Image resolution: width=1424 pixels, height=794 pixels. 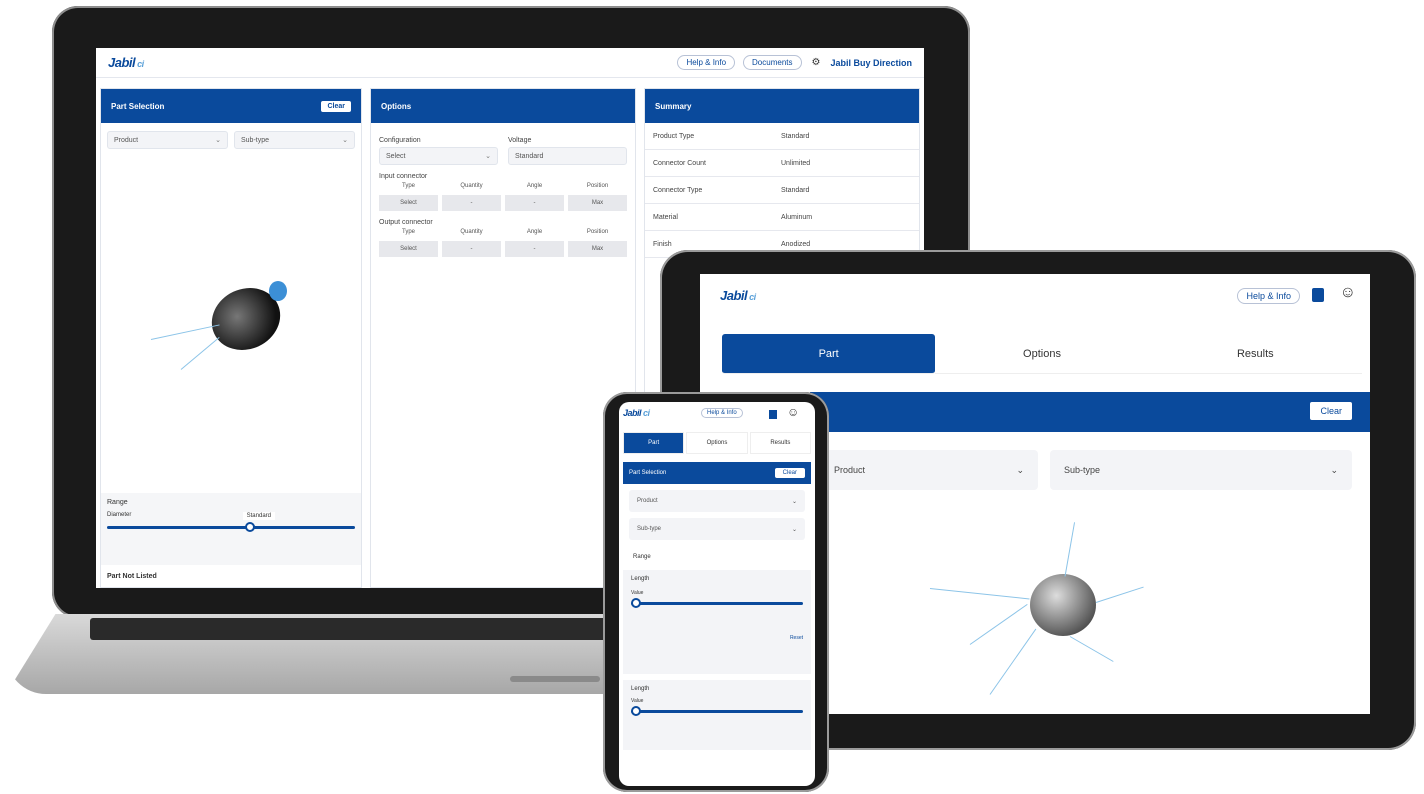 What do you see at coordinates (534, 249) in the screenshot?
I see `output-angle: -` at bounding box center [534, 249].